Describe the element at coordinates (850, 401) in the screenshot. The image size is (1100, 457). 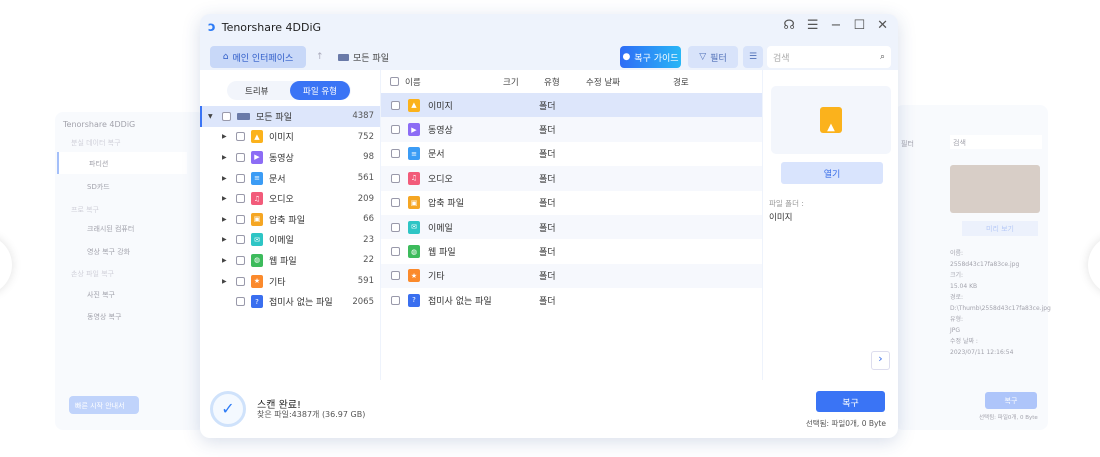
I see `recover-button: 복구` at that location.